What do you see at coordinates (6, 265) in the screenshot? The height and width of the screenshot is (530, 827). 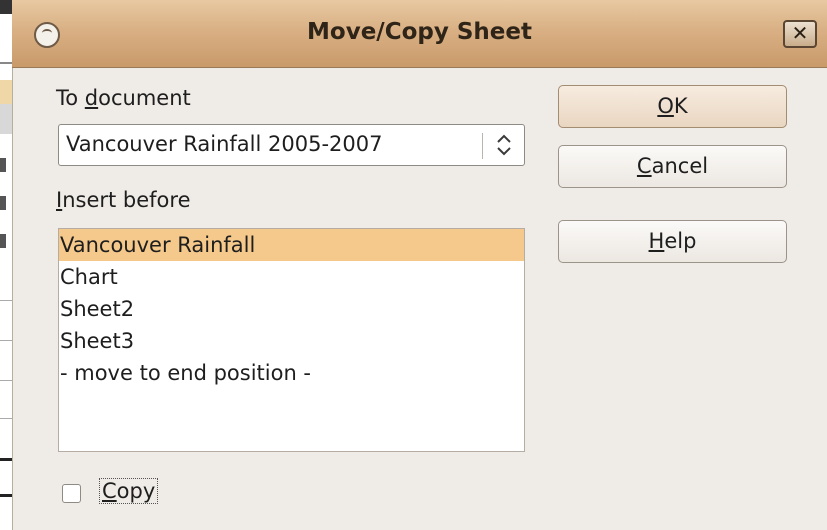 I see `background-spreadsheet-edge` at bounding box center [6, 265].